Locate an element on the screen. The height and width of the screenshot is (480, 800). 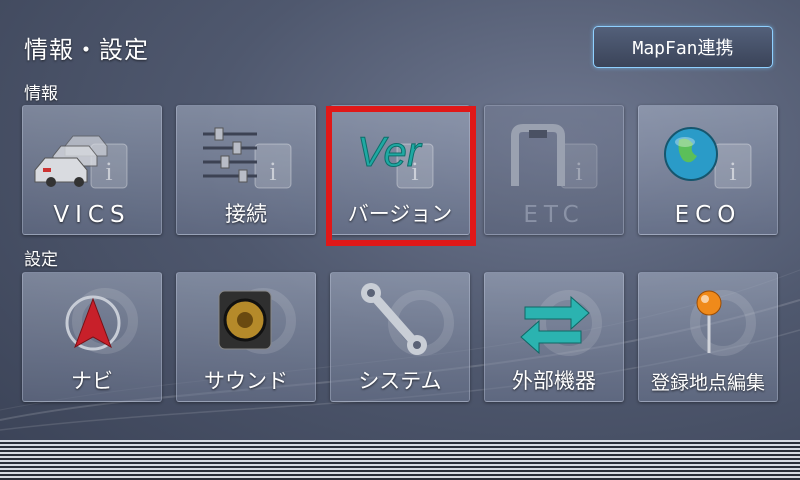
selection-highlight is located at coordinates (401, 176).